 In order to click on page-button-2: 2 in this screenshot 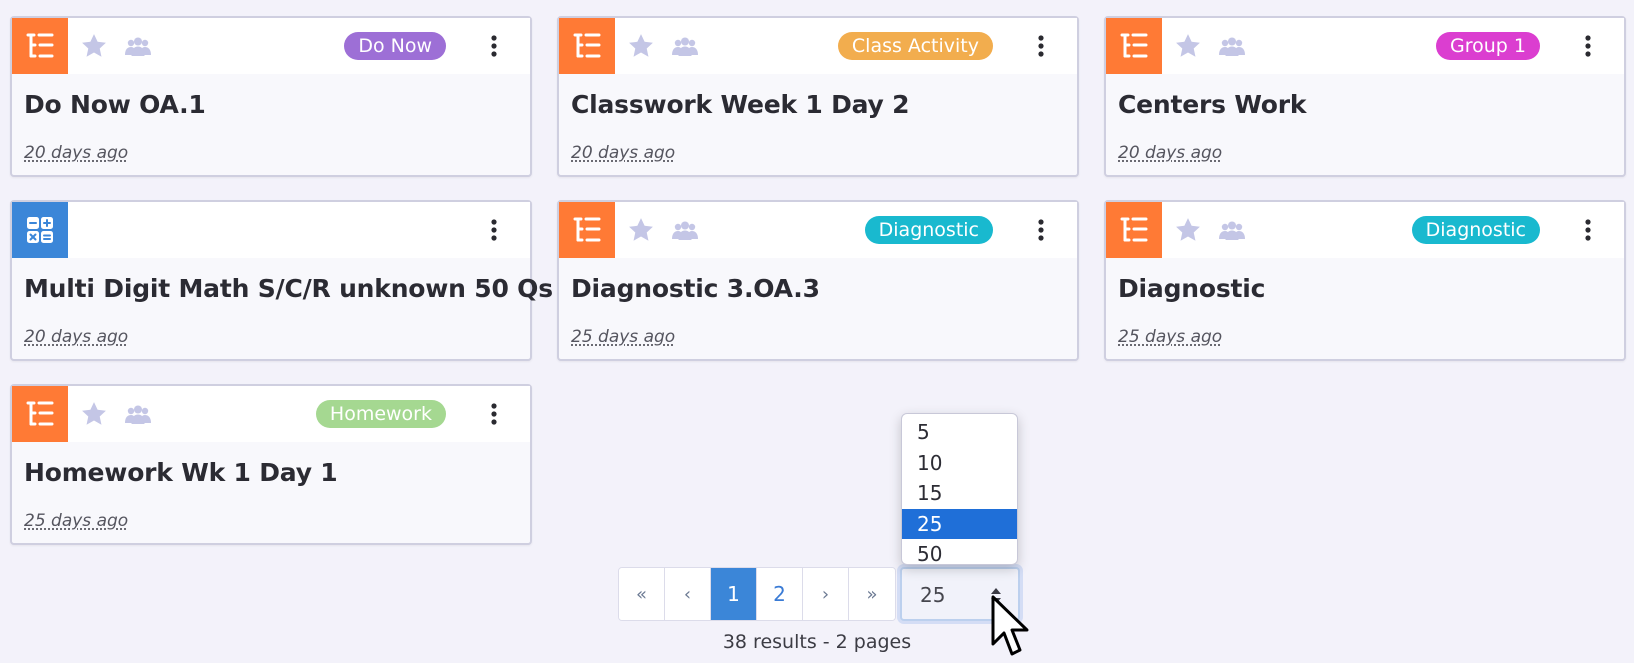, I will do `click(780, 594)`.